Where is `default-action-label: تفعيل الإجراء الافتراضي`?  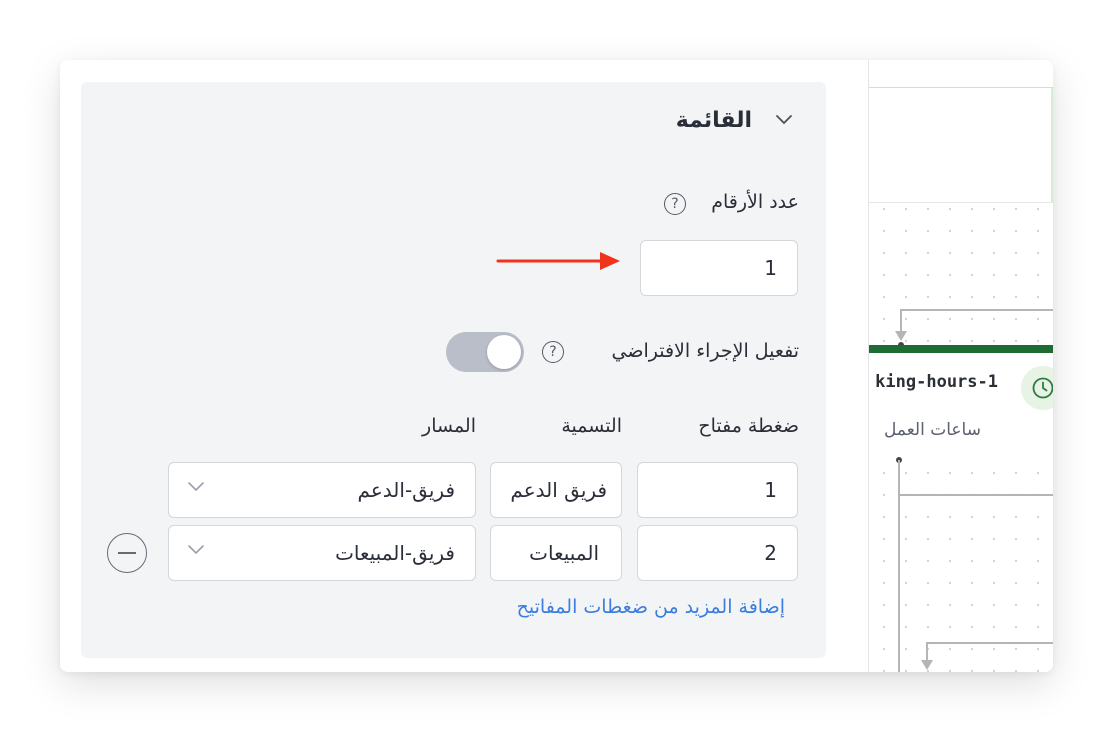
default-action-label: تفعيل الإجراء الافتراضي is located at coordinates (705, 351).